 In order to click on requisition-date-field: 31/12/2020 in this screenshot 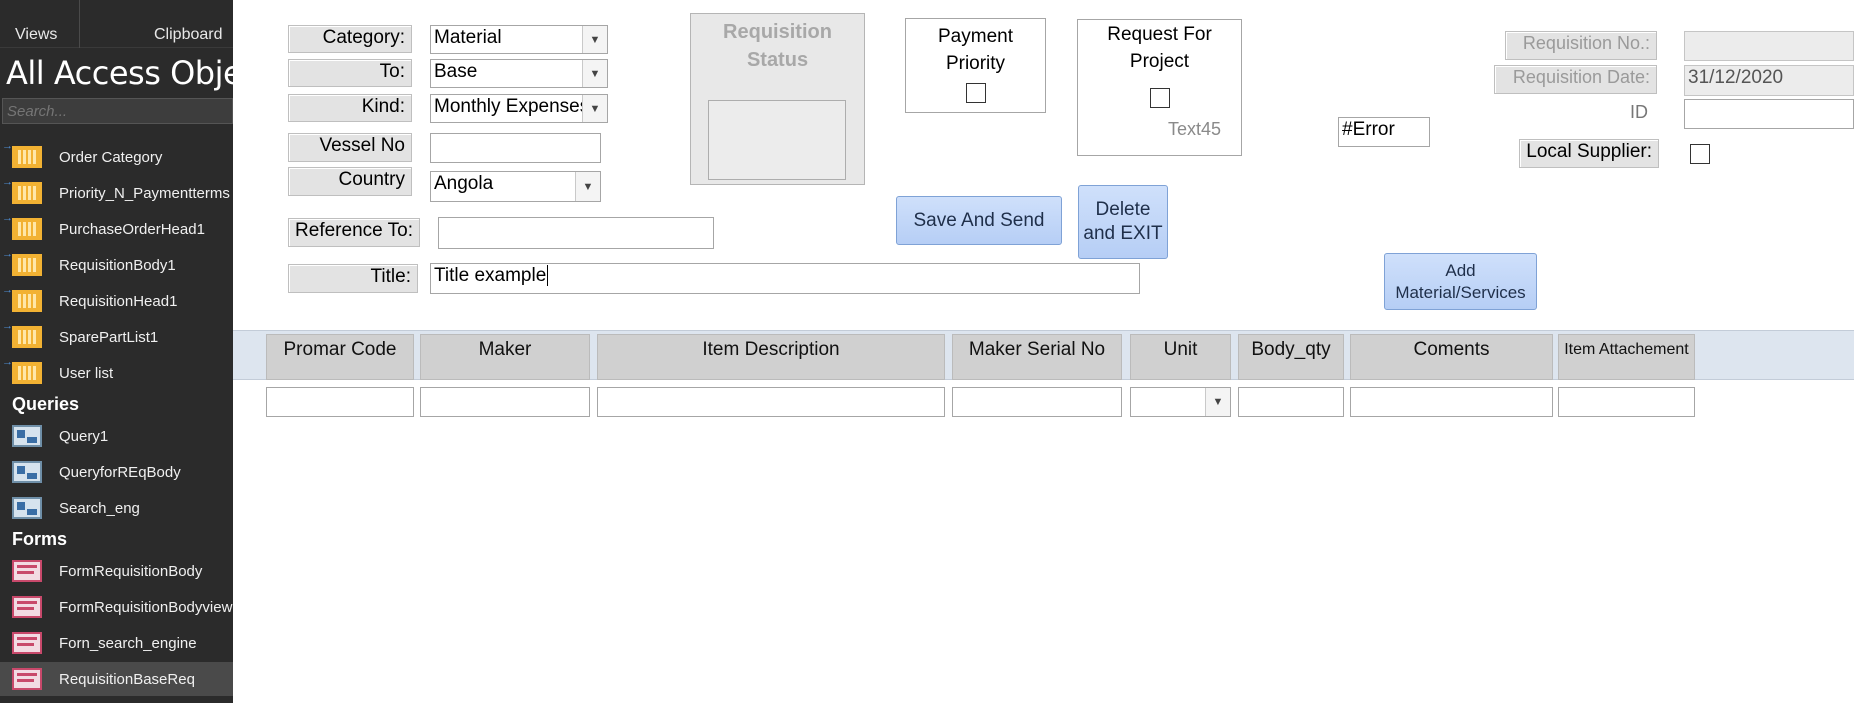, I will do `click(1769, 80)`.